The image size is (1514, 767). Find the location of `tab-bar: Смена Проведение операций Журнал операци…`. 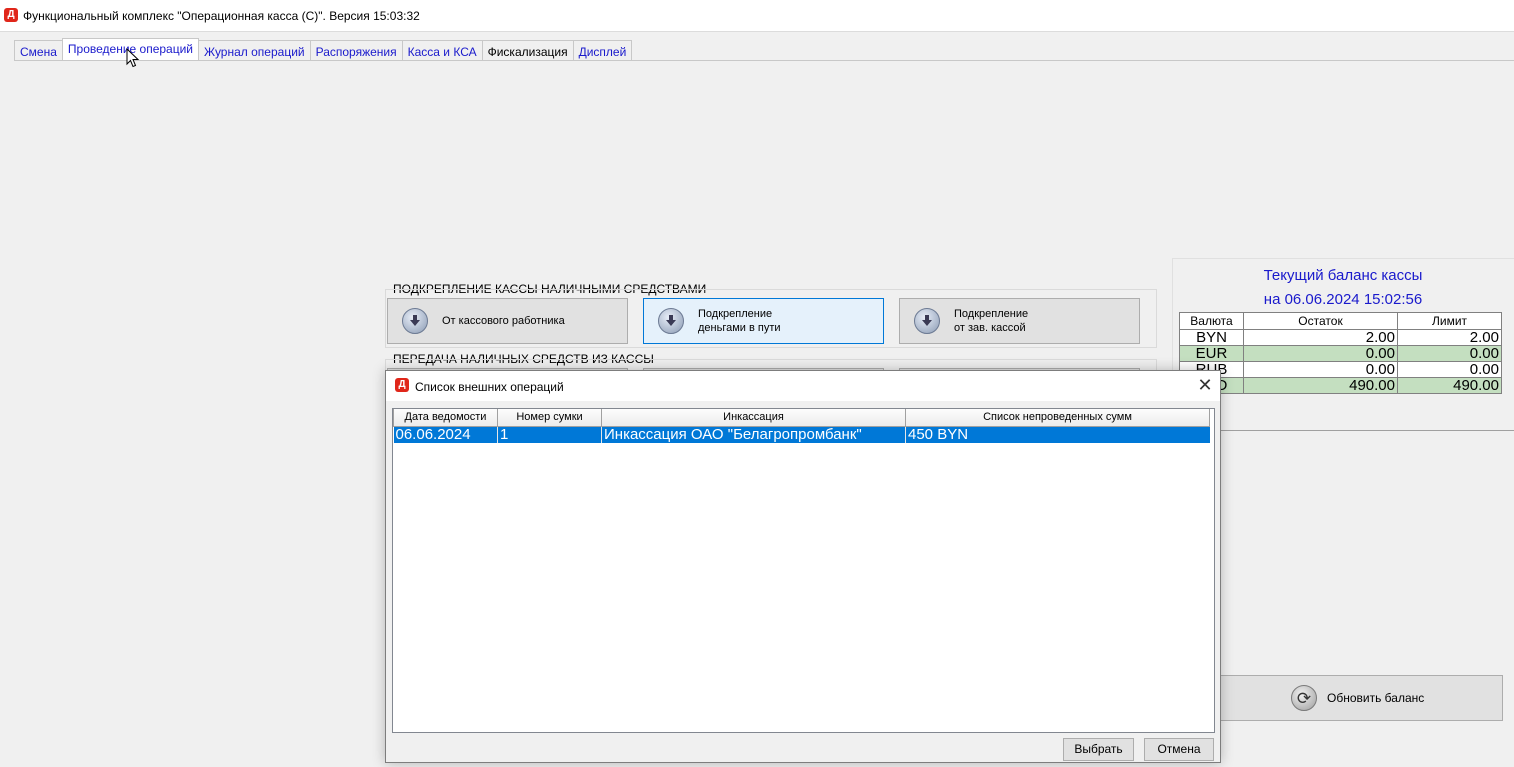

tab-bar: Смена Проведение операций Журнал операци… is located at coordinates (323, 49).